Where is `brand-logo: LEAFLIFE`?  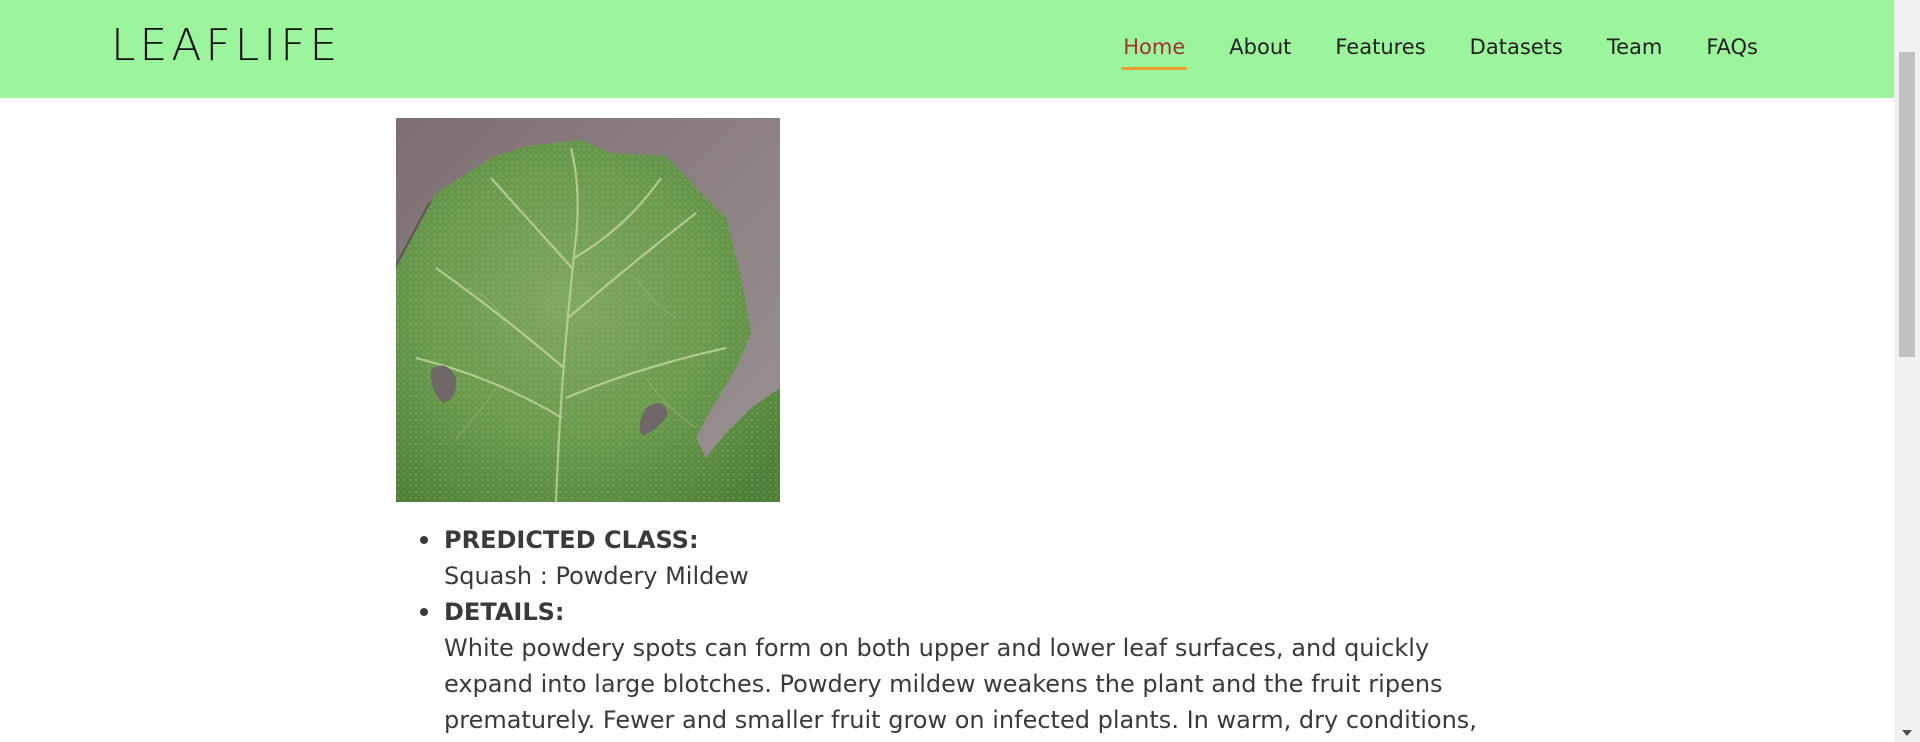 brand-logo: LEAFLIFE is located at coordinates (226, 46).